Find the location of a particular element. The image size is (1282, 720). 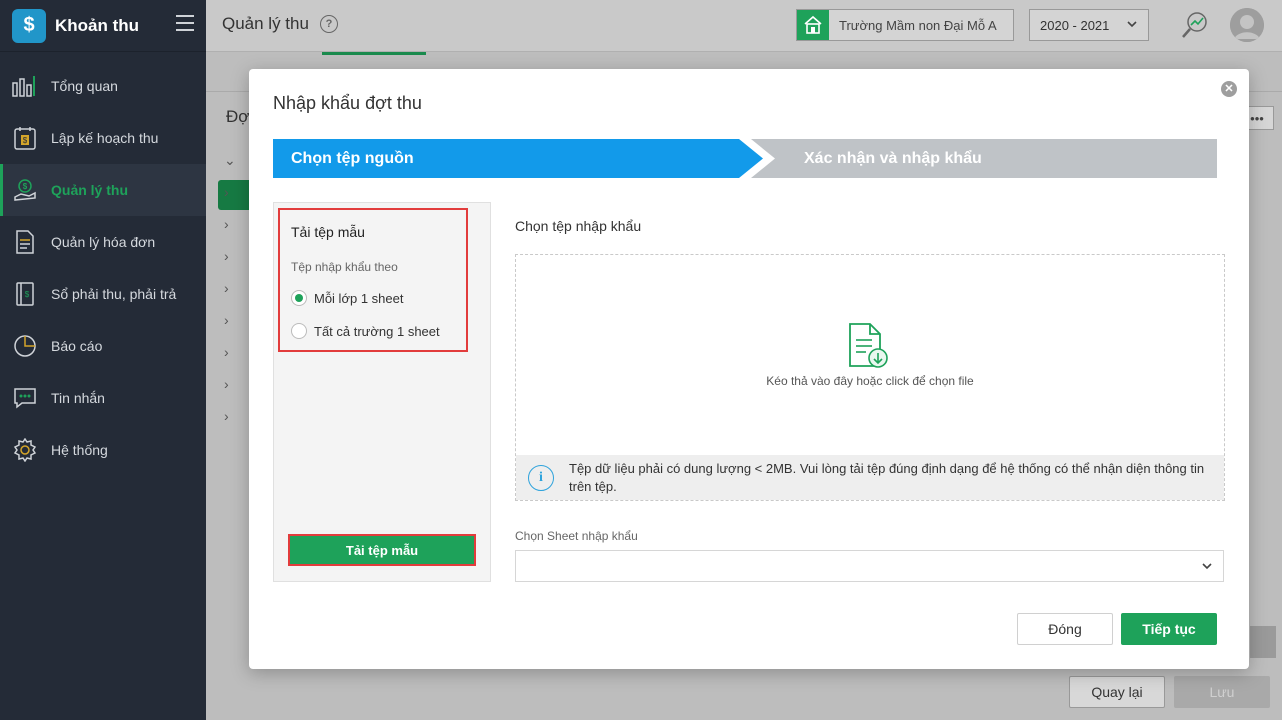

sheet-select is located at coordinates (869, 566).